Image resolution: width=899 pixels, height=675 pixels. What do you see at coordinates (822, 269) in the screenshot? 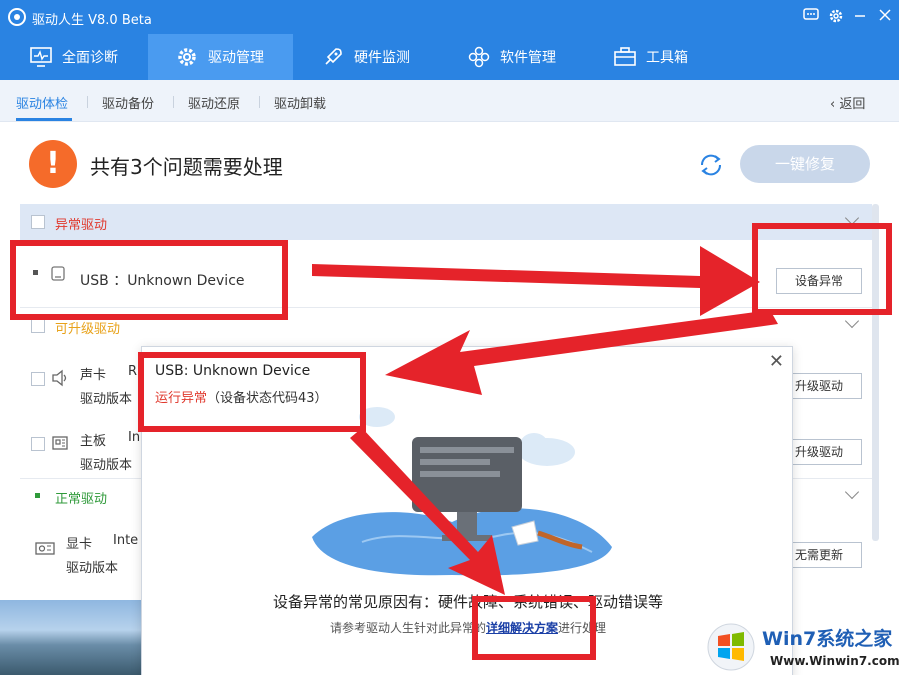
I see `highlight-abnormal-button` at bounding box center [822, 269].